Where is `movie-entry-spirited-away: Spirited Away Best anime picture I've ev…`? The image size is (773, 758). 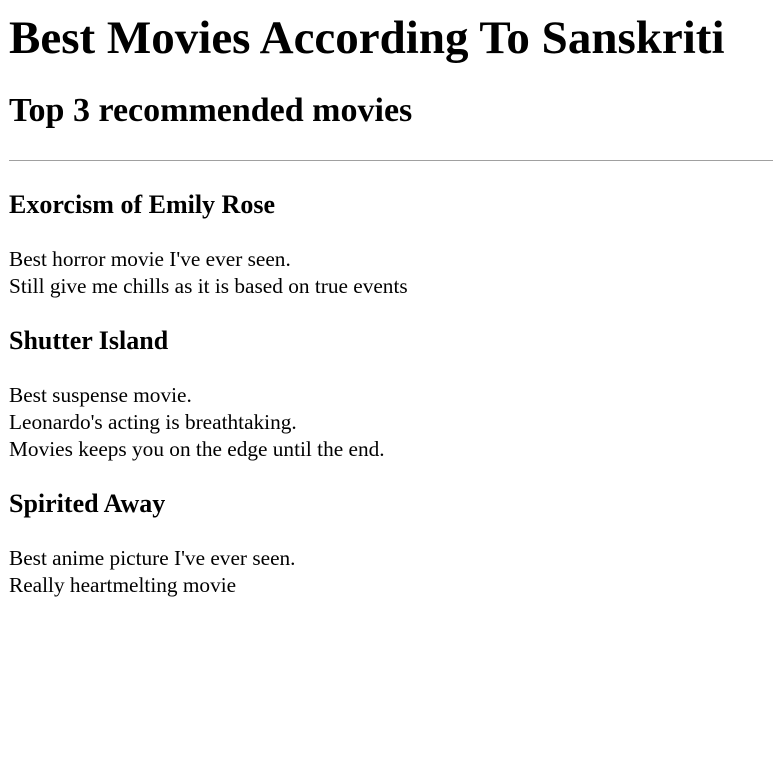
movie-entry-spirited-away: Spirited Away Best anime picture I've ev… is located at coordinates (391, 544).